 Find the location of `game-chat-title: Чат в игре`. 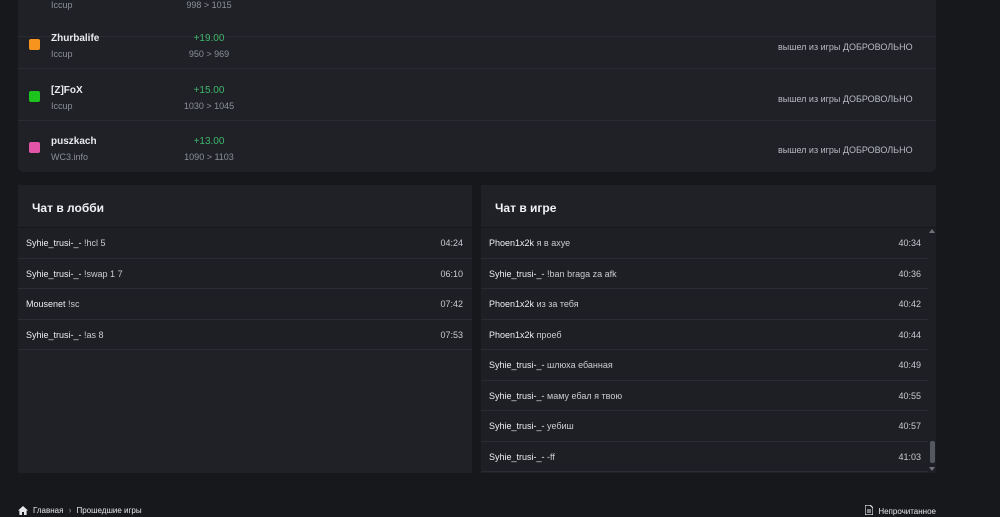

game-chat-title: Чат в игре is located at coordinates (708, 206).